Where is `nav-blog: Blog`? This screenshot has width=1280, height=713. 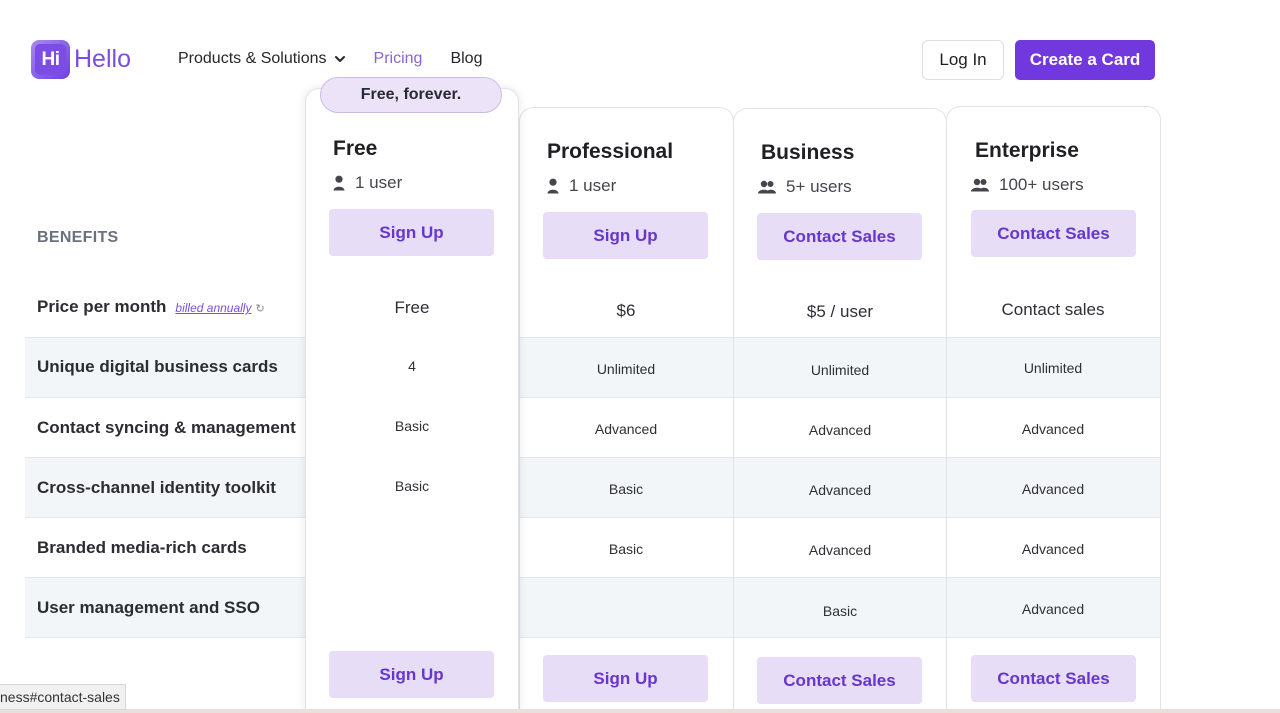 nav-blog: Blog is located at coordinates (466, 59).